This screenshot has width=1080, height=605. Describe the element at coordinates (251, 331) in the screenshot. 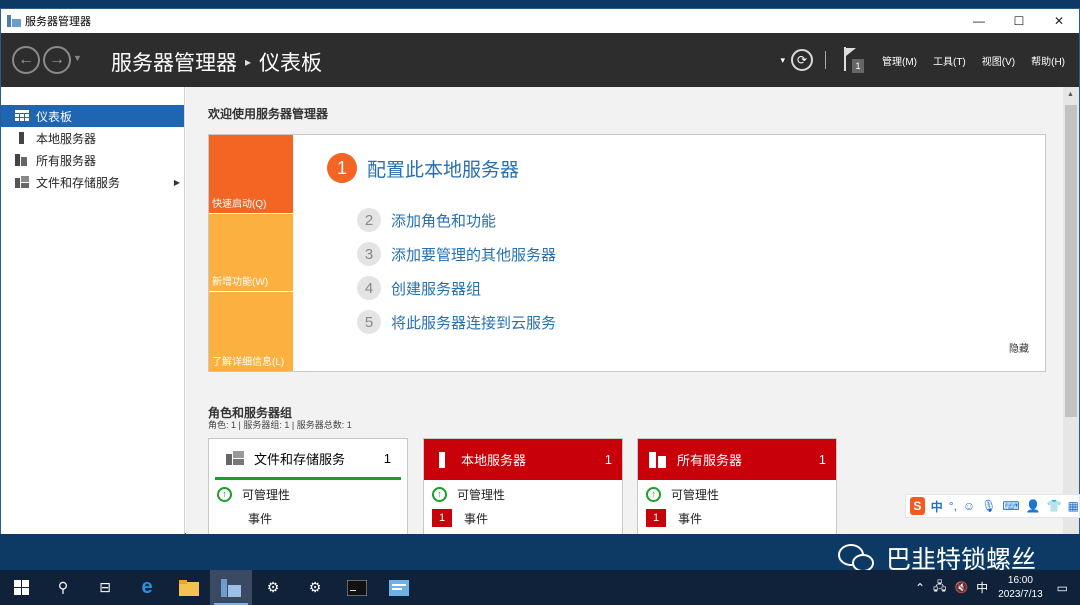

I see `tile-learn-more: 了解详细信息(L)` at that location.